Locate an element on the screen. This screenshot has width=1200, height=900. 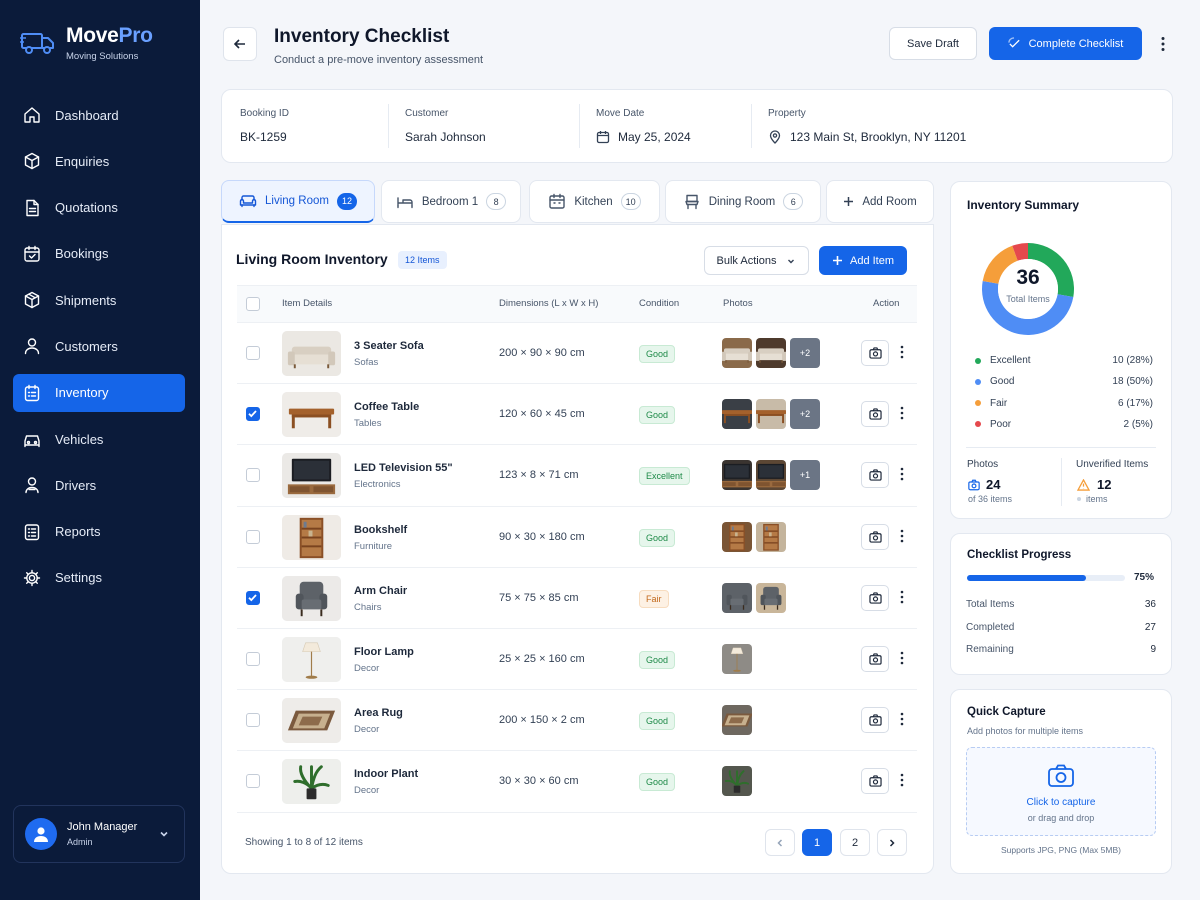
sidebar-item-vehicles: Vehicles is located at coordinates (99, 439).